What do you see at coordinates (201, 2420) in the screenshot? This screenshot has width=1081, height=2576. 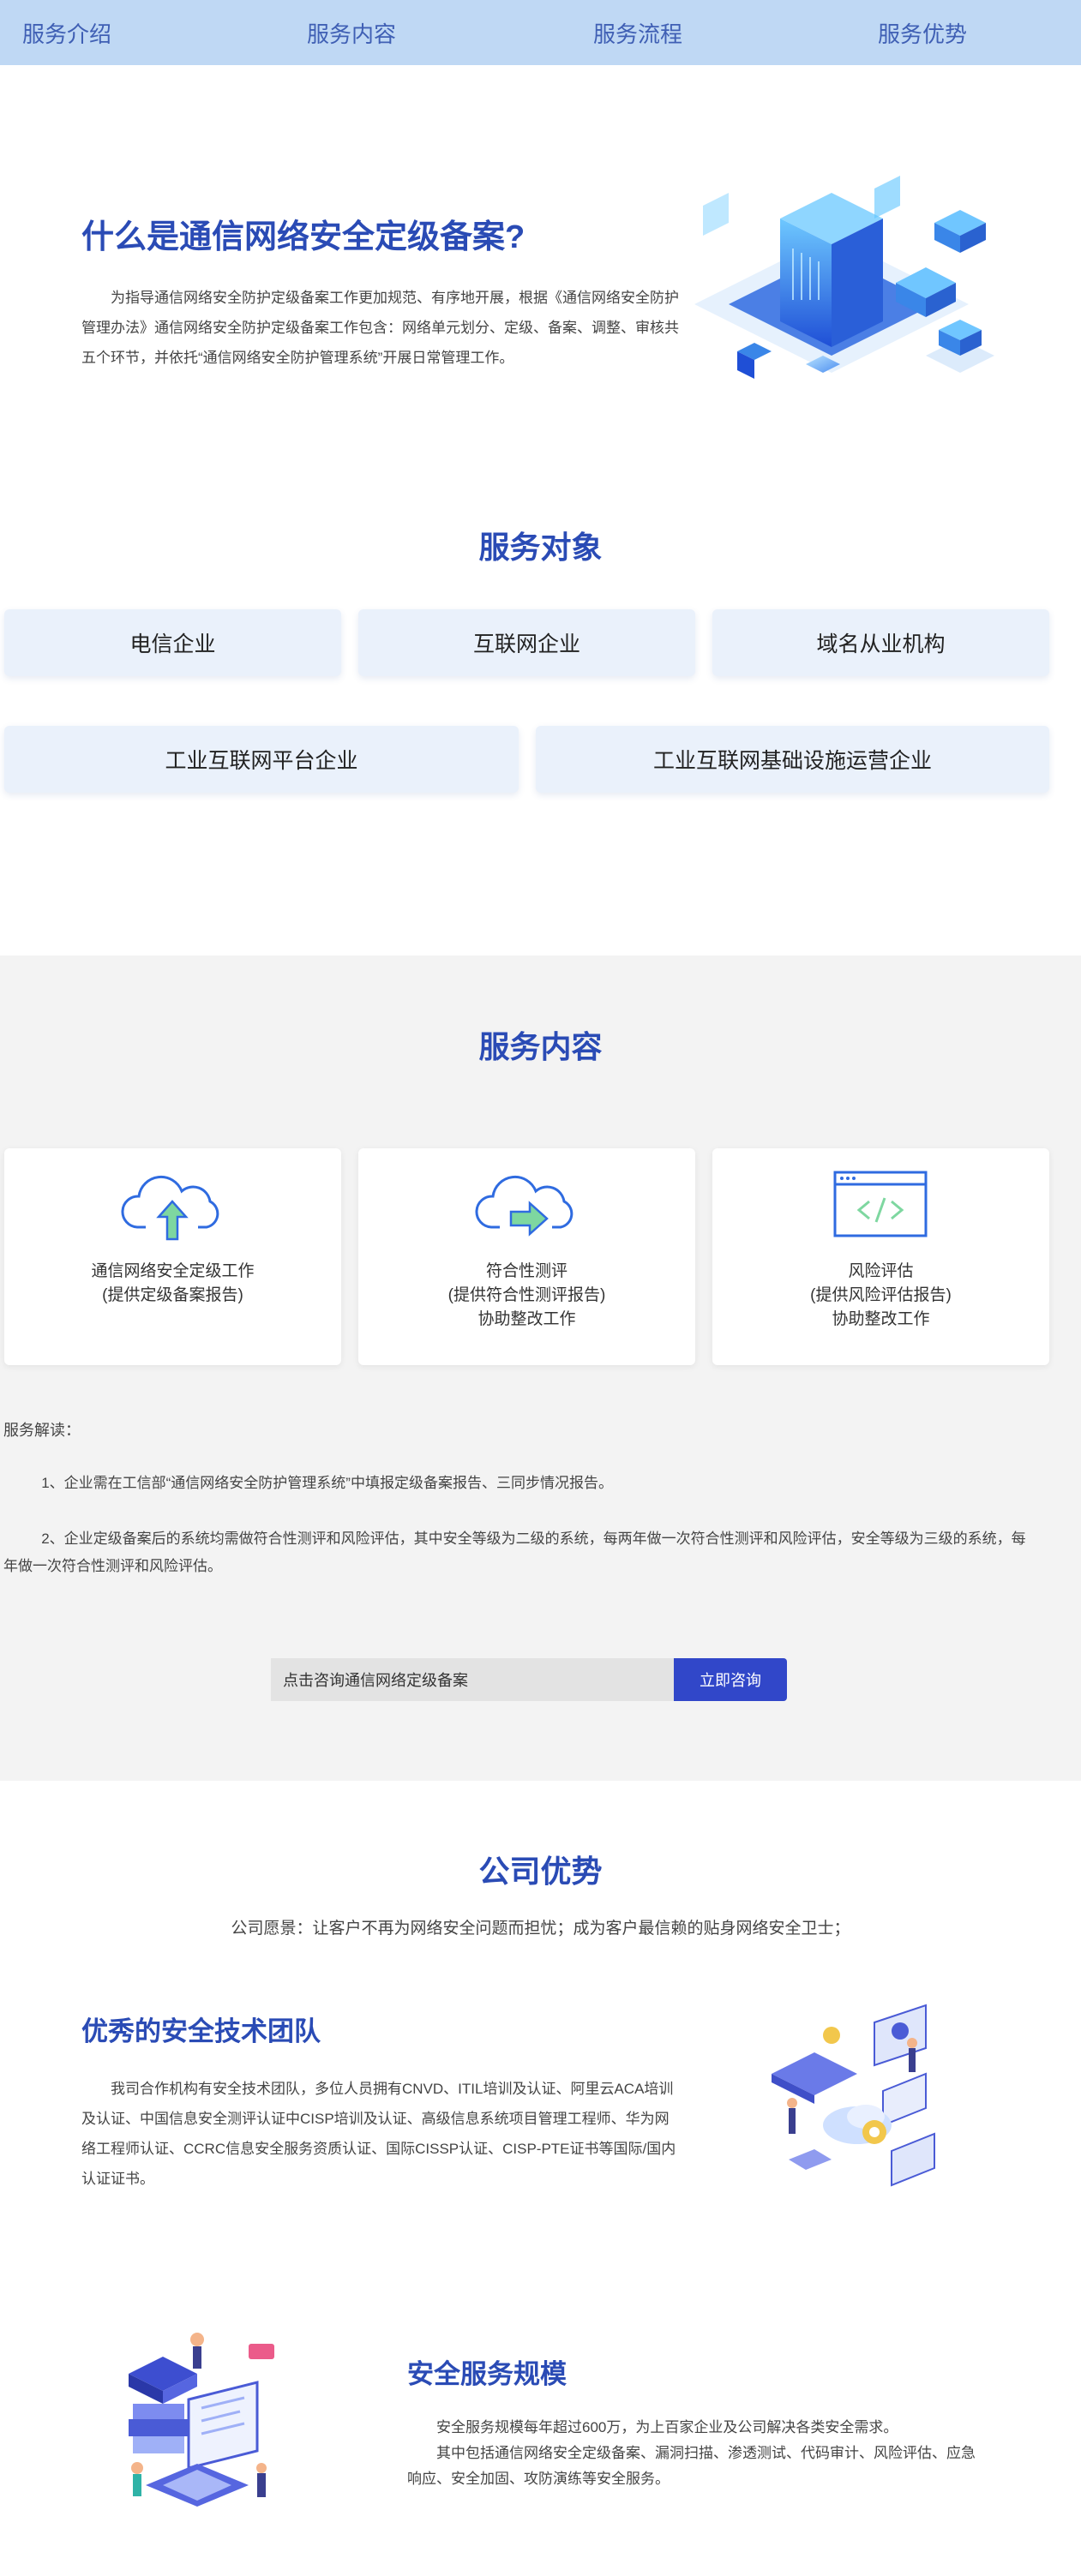 I see `scale-isometric-illustration` at bounding box center [201, 2420].